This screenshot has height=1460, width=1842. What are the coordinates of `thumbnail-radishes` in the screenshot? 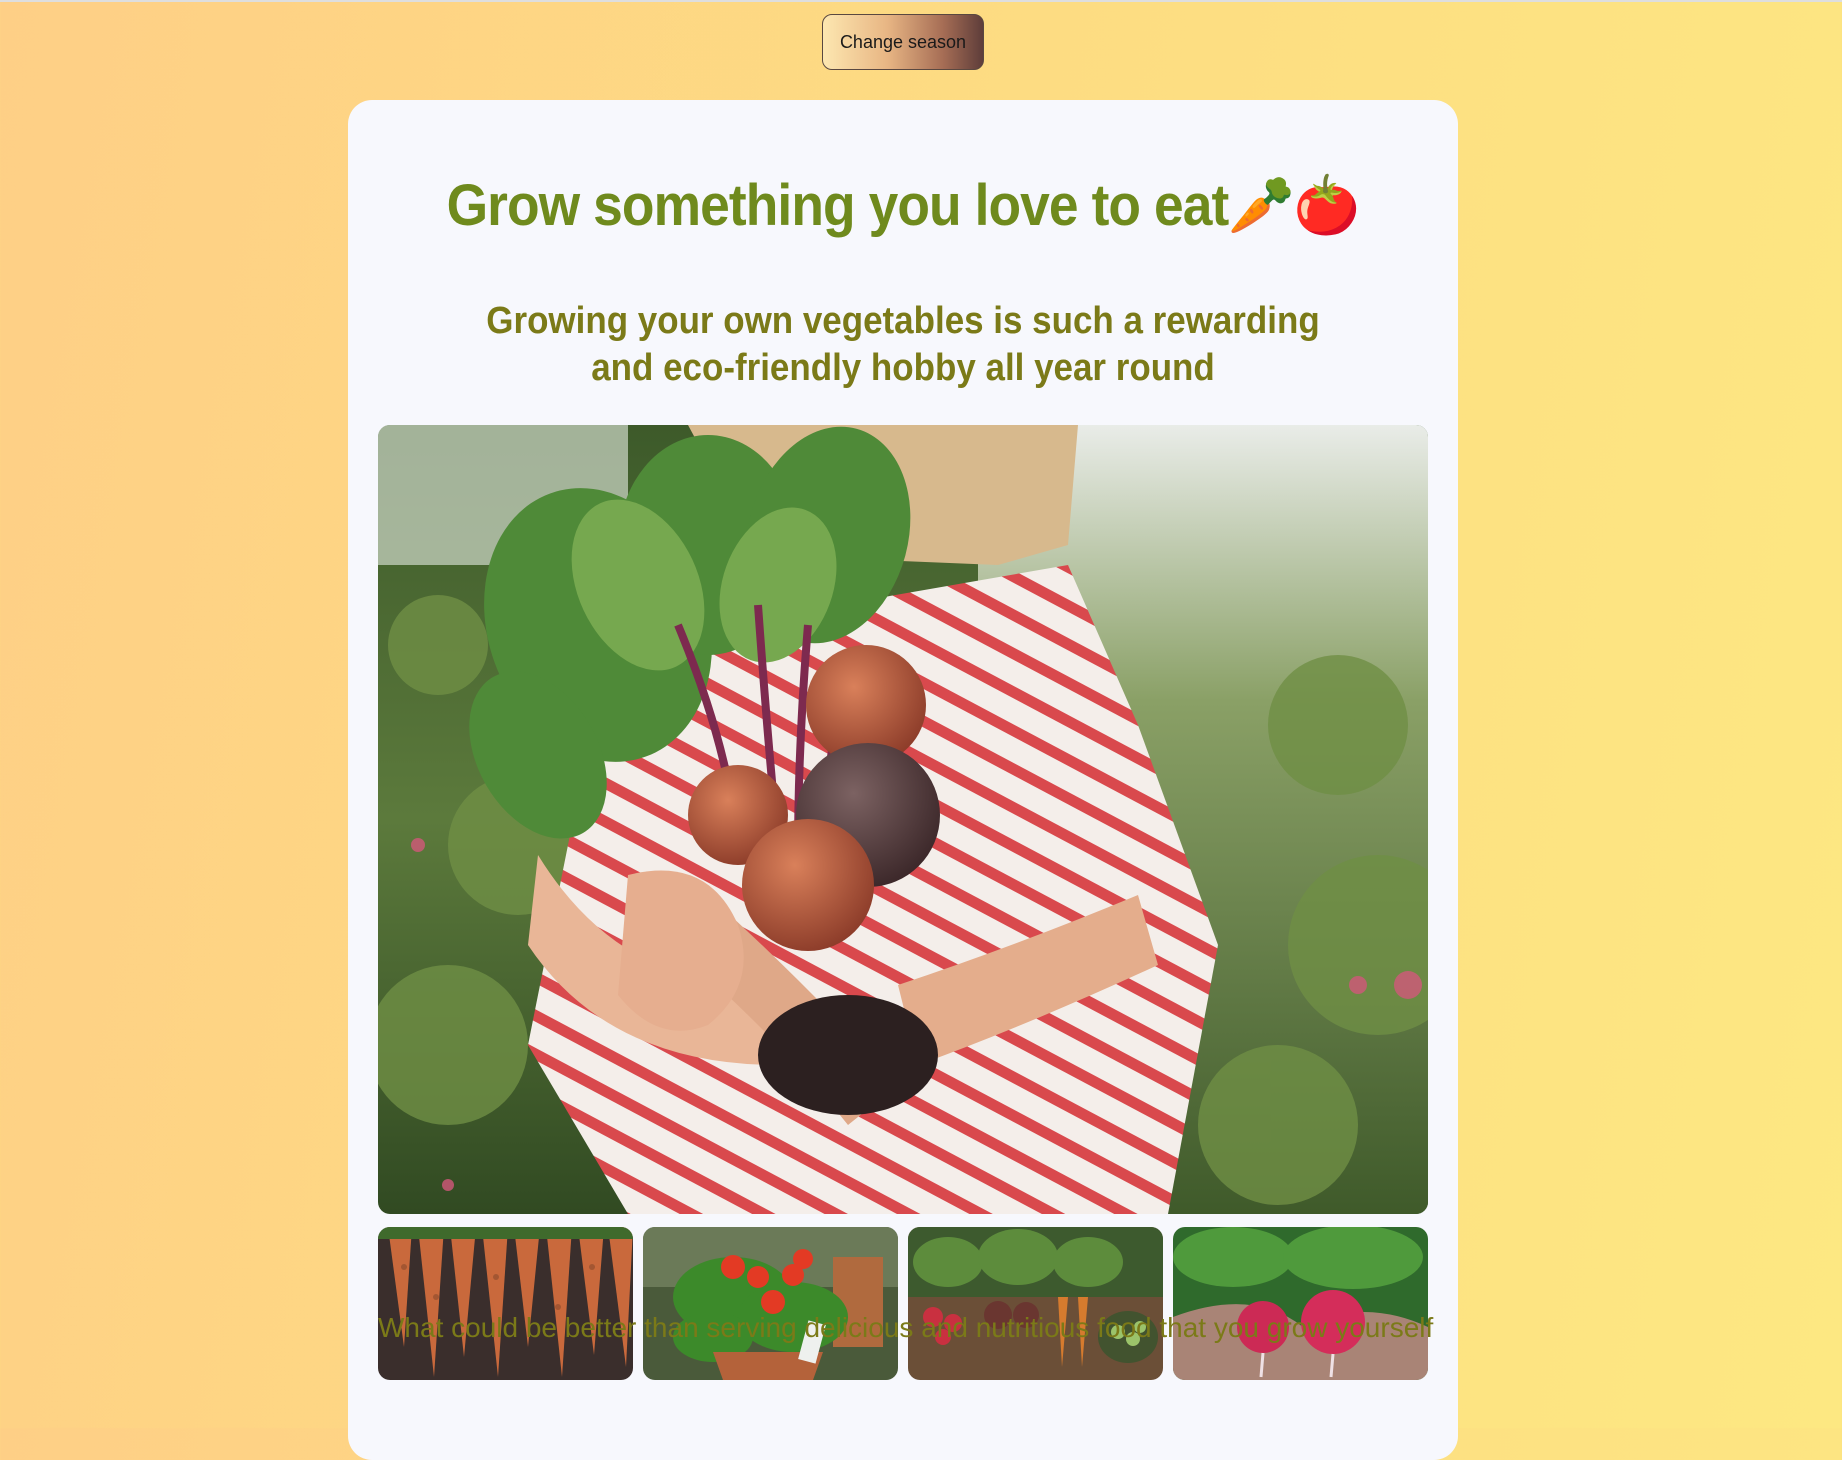 It's located at (1300, 1303).